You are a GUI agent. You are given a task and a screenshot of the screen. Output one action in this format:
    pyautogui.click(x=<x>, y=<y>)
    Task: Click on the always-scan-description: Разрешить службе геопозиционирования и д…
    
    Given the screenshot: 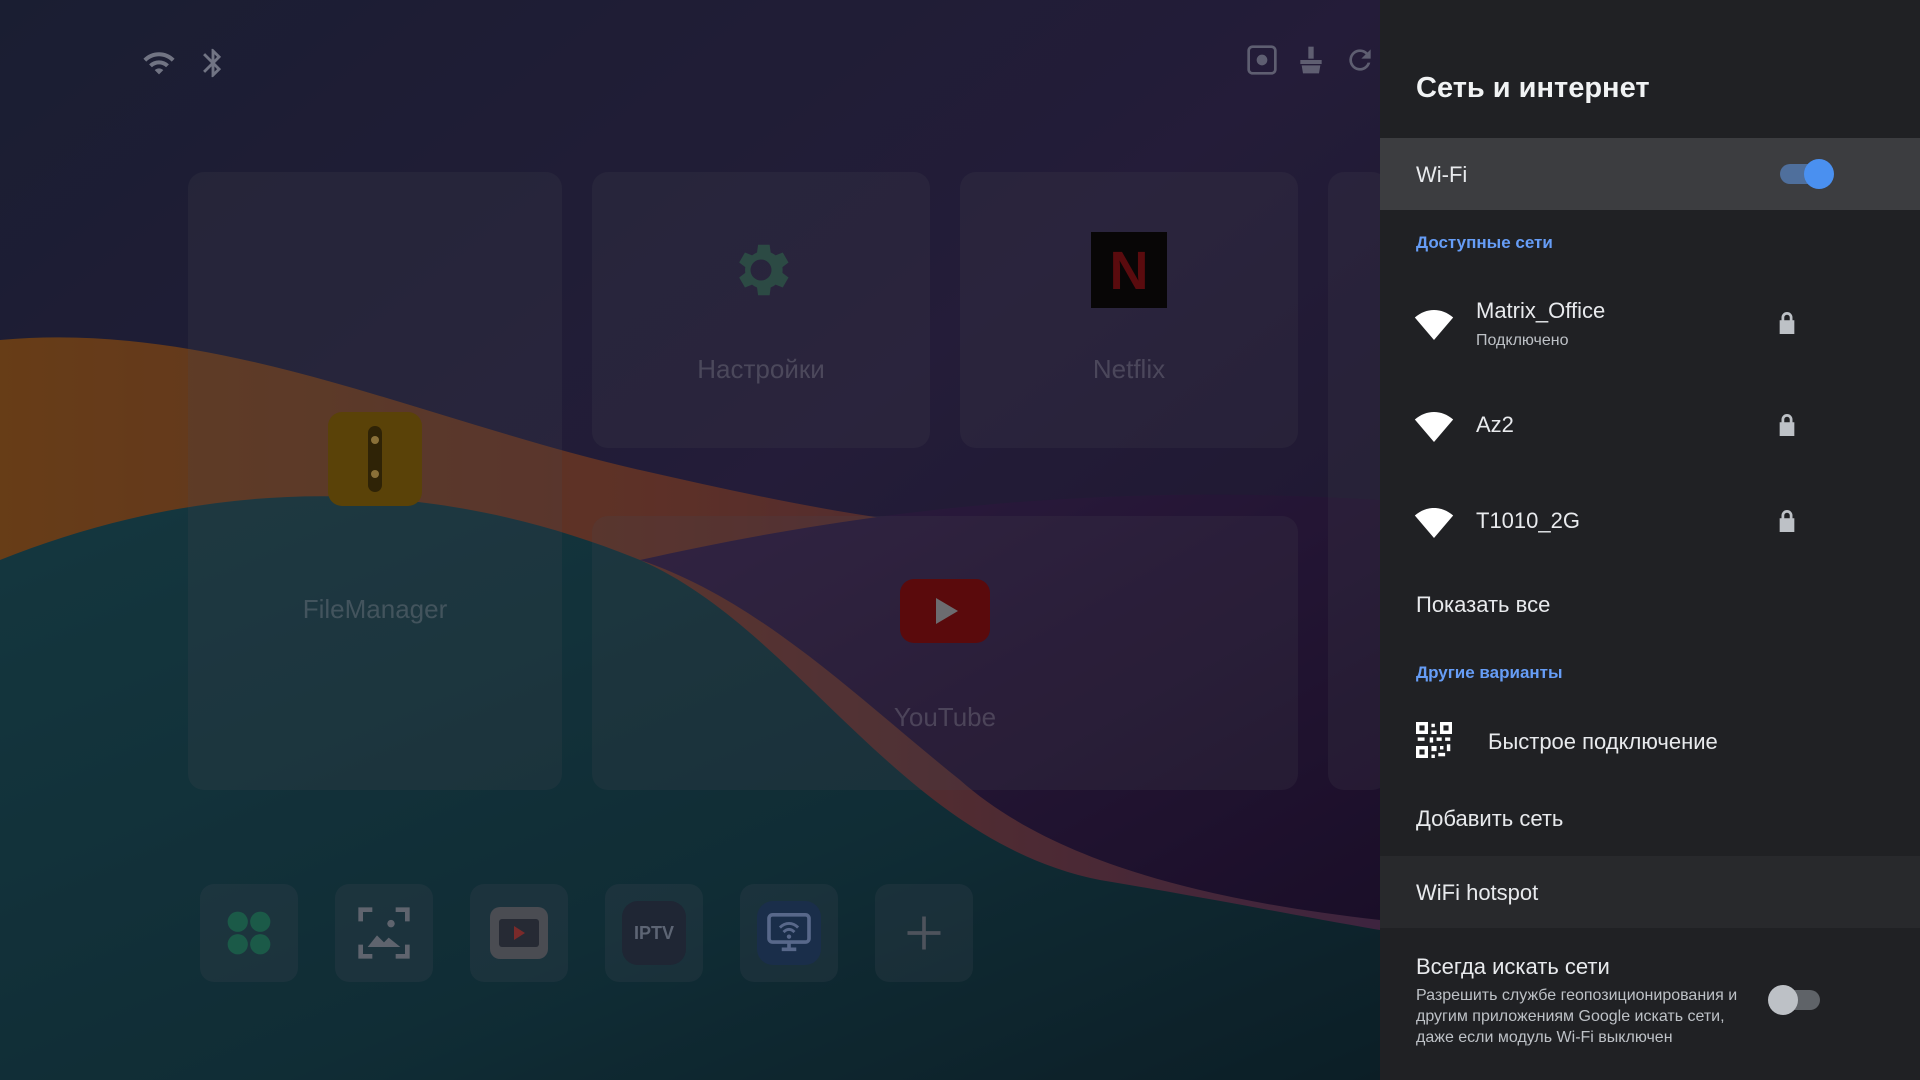 What is the action you would take?
    pyautogui.click(x=1577, y=1016)
    